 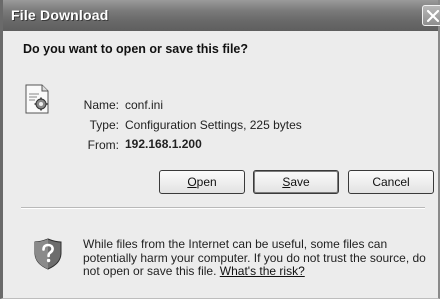 I want to click on open-button: Open, so click(x=202, y=182).